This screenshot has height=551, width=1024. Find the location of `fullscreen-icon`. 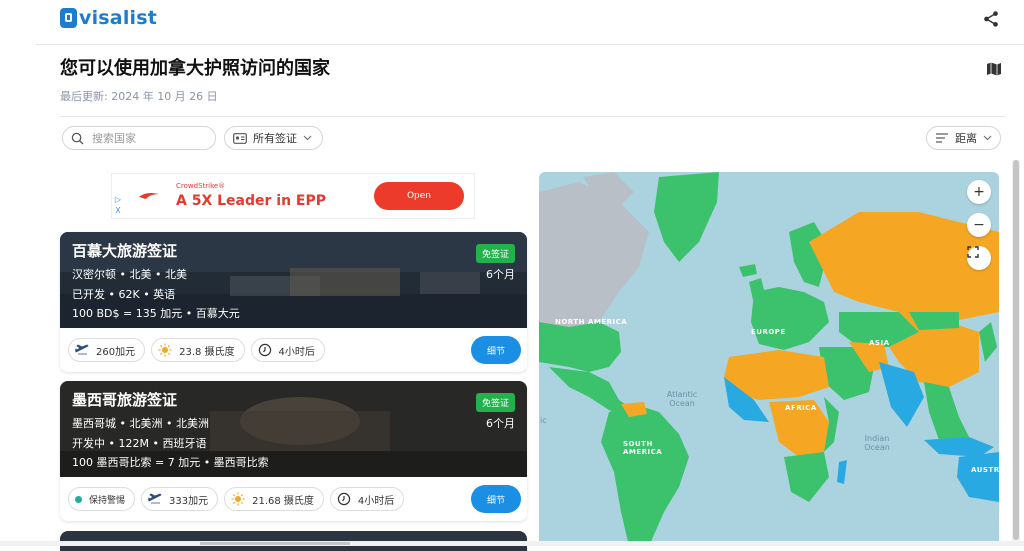

fullscreen-icon is located at coordinates (973, 252).